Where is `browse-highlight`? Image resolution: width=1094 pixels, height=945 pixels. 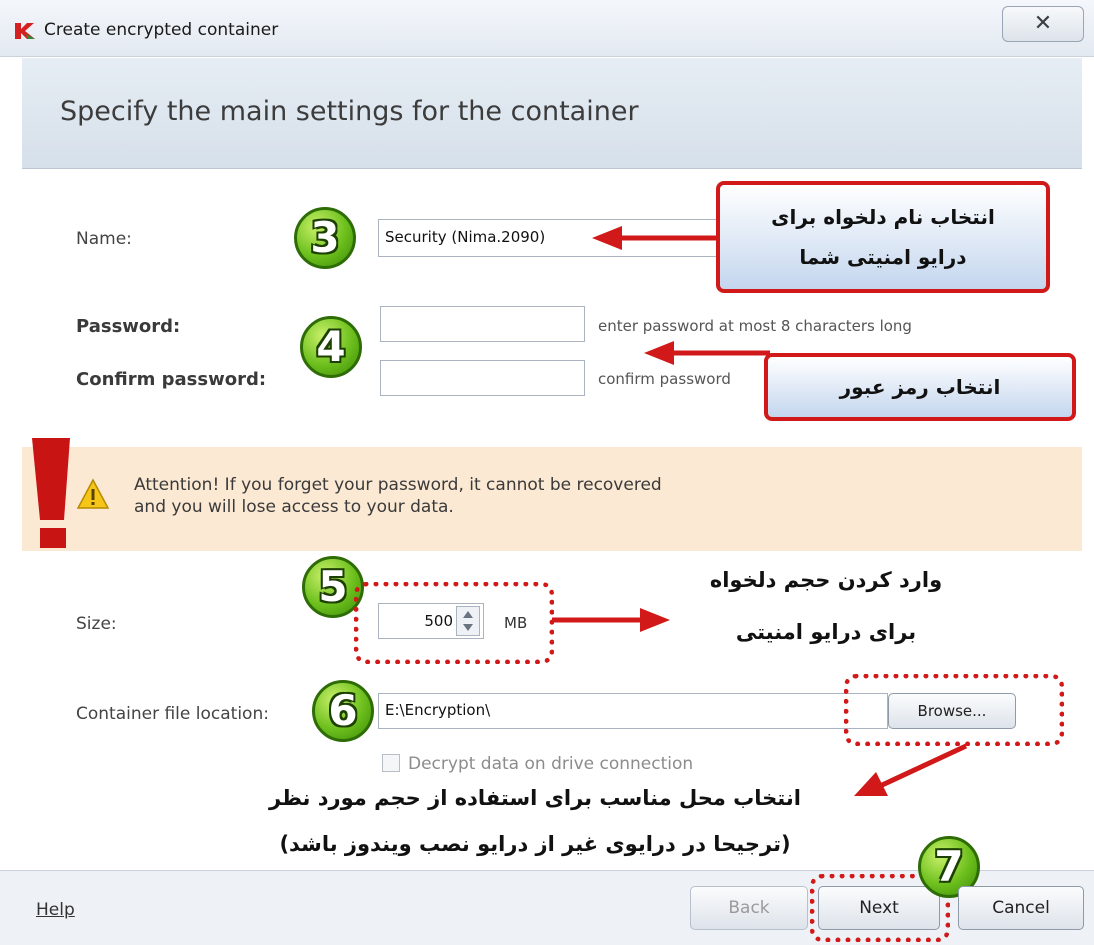 browse-highlight is located at coordinates (954, 710).